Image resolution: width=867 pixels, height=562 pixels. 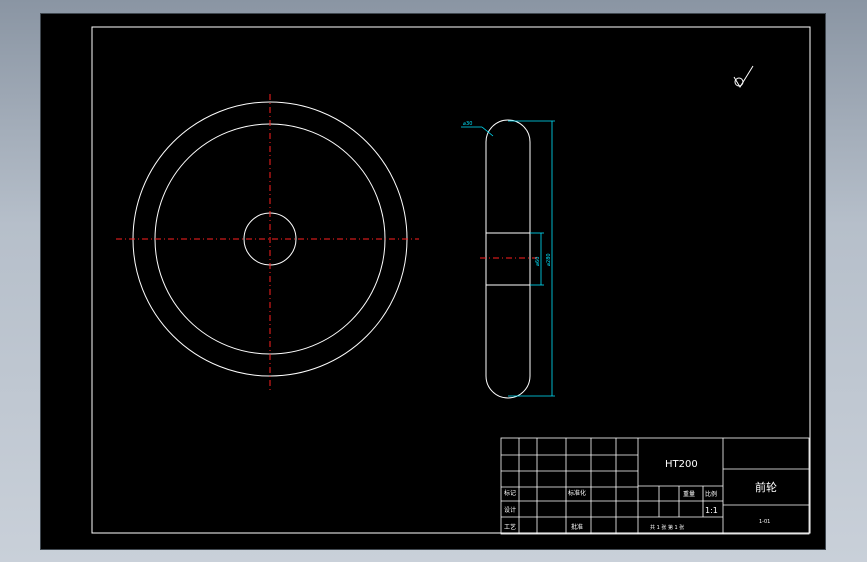 What do you see at coordinates (510, 510) in the screenshot?
I see `label-design: 设计` at bounding box center [510, 510].